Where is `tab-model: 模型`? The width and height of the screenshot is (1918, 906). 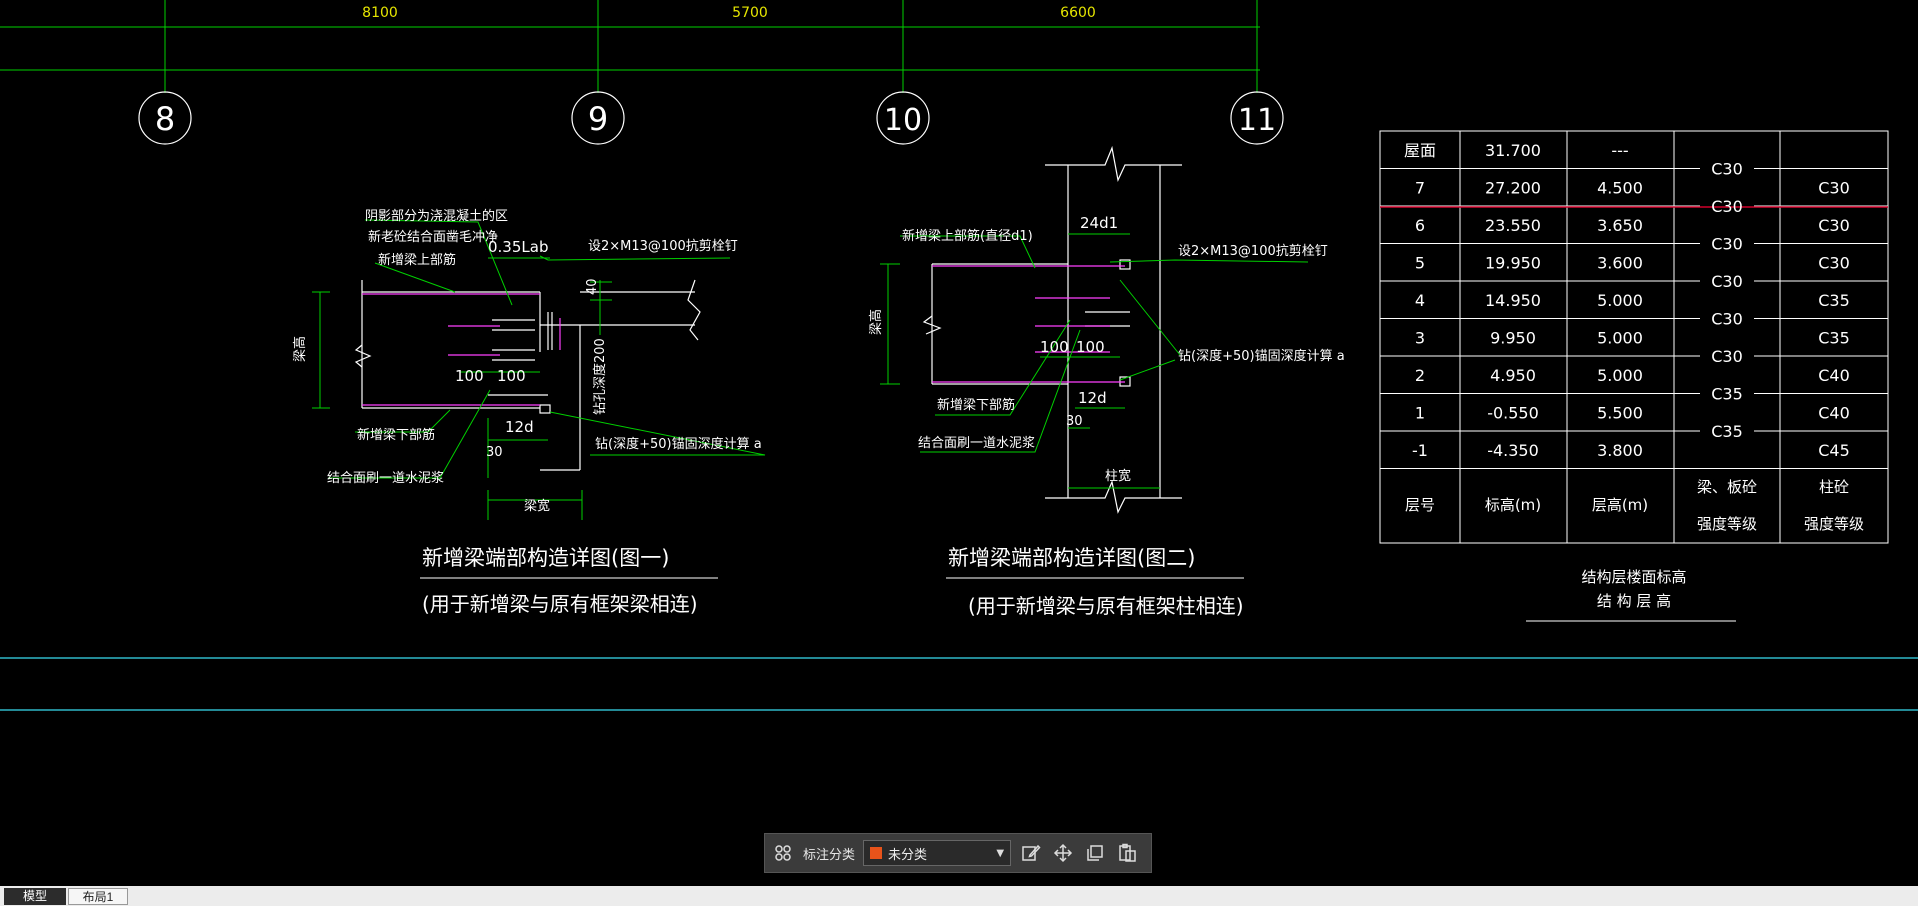
tab-model: 模型 is located at coordinates (35, 896).